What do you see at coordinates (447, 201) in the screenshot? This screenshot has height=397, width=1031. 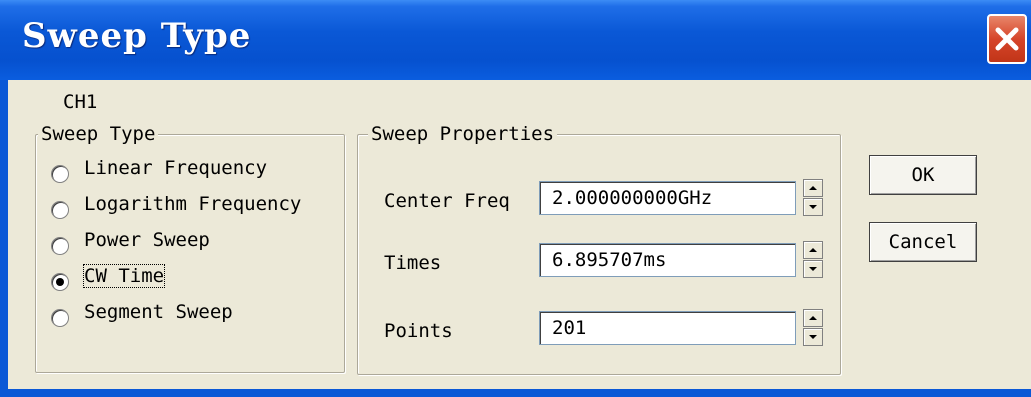 I see `center-freq-label: Center Freq` at bounding box center [447, 201].